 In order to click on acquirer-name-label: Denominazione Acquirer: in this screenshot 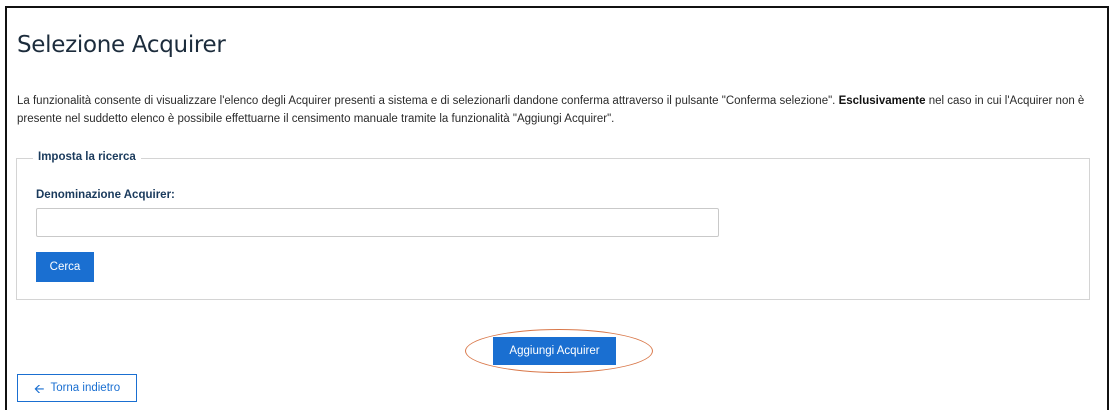, I will do `click(105, 195)`.